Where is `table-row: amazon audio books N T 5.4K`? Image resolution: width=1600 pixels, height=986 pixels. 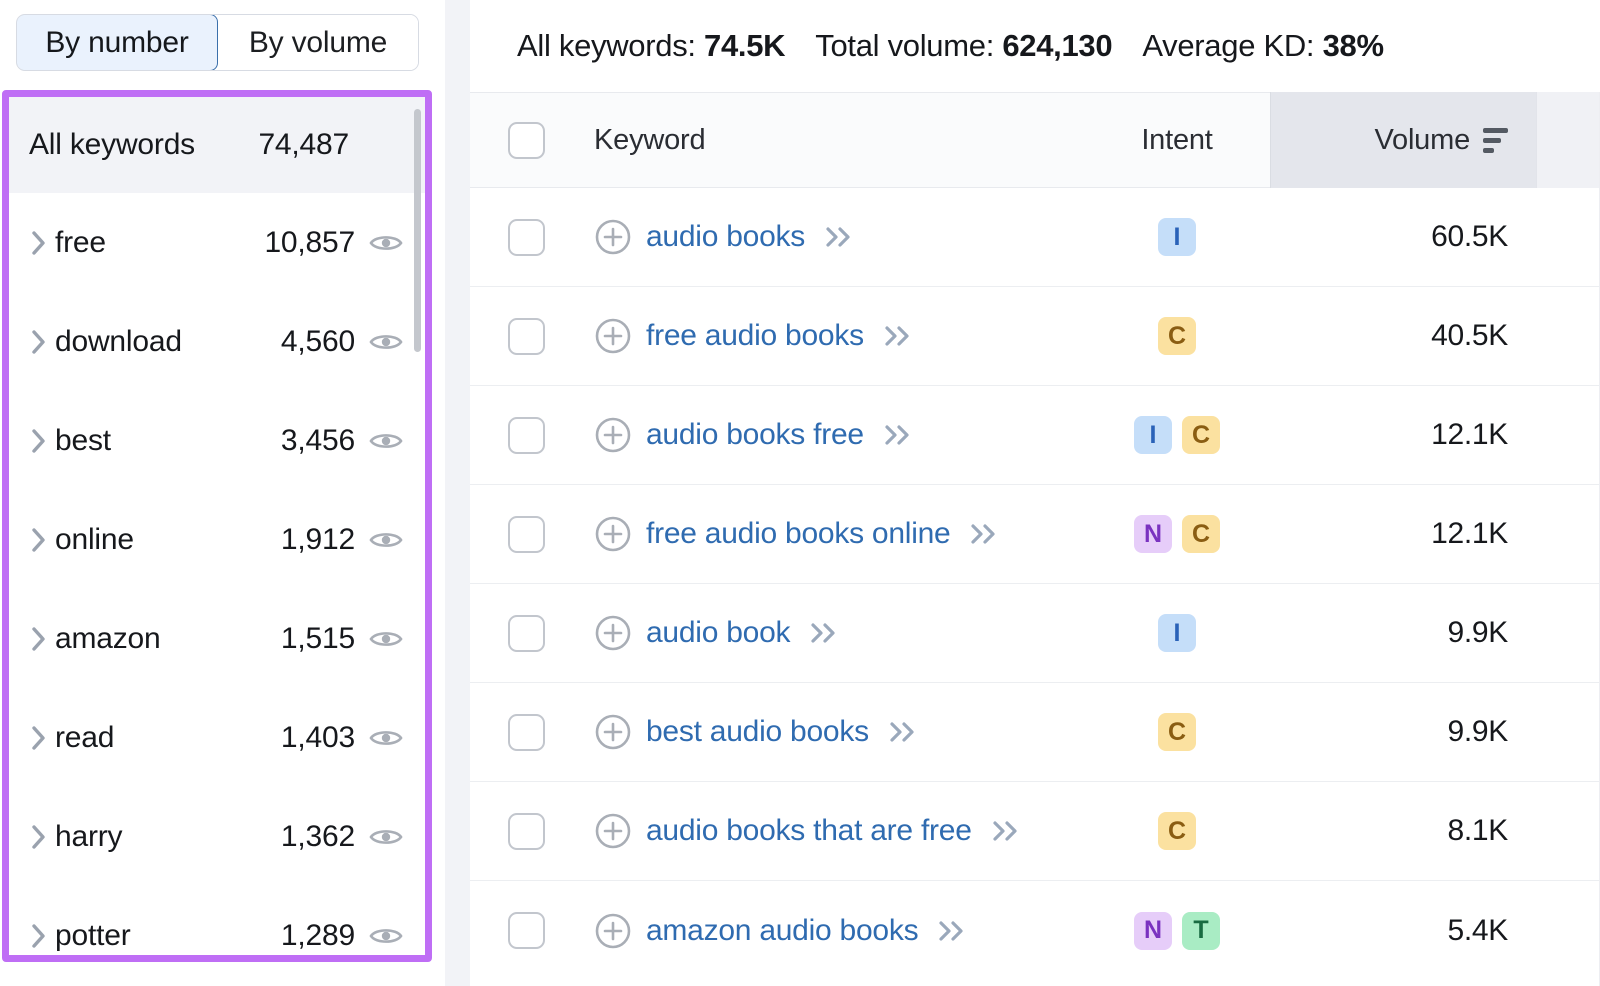
table-row: amazon audio books N T 5.4K is located at coordinates (1035, 930).